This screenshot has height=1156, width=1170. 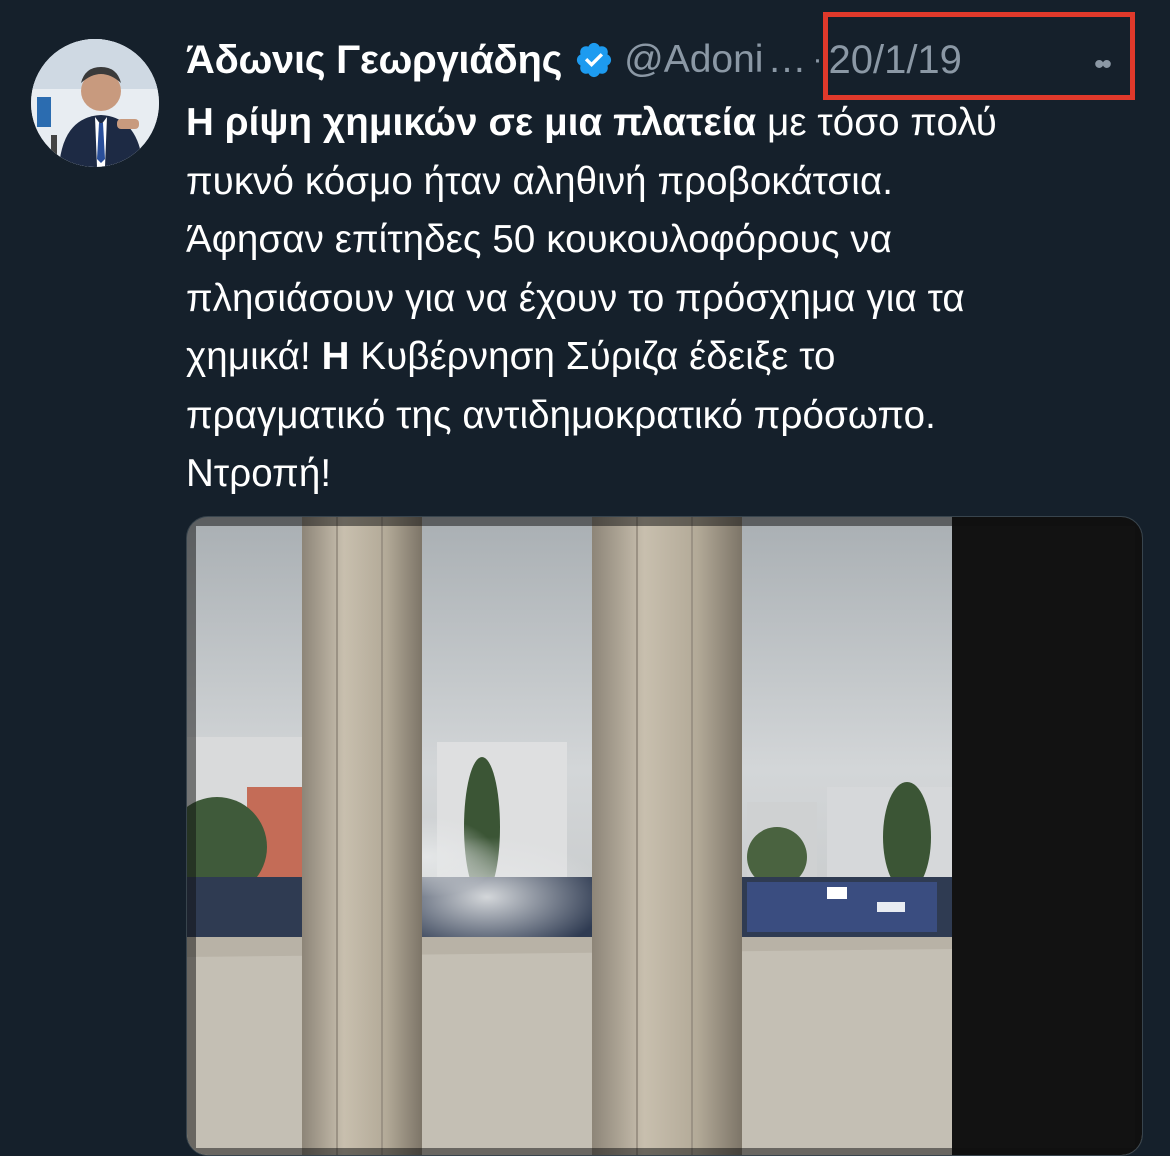 I want to click on author-avatar, so click(x=95, y=103).